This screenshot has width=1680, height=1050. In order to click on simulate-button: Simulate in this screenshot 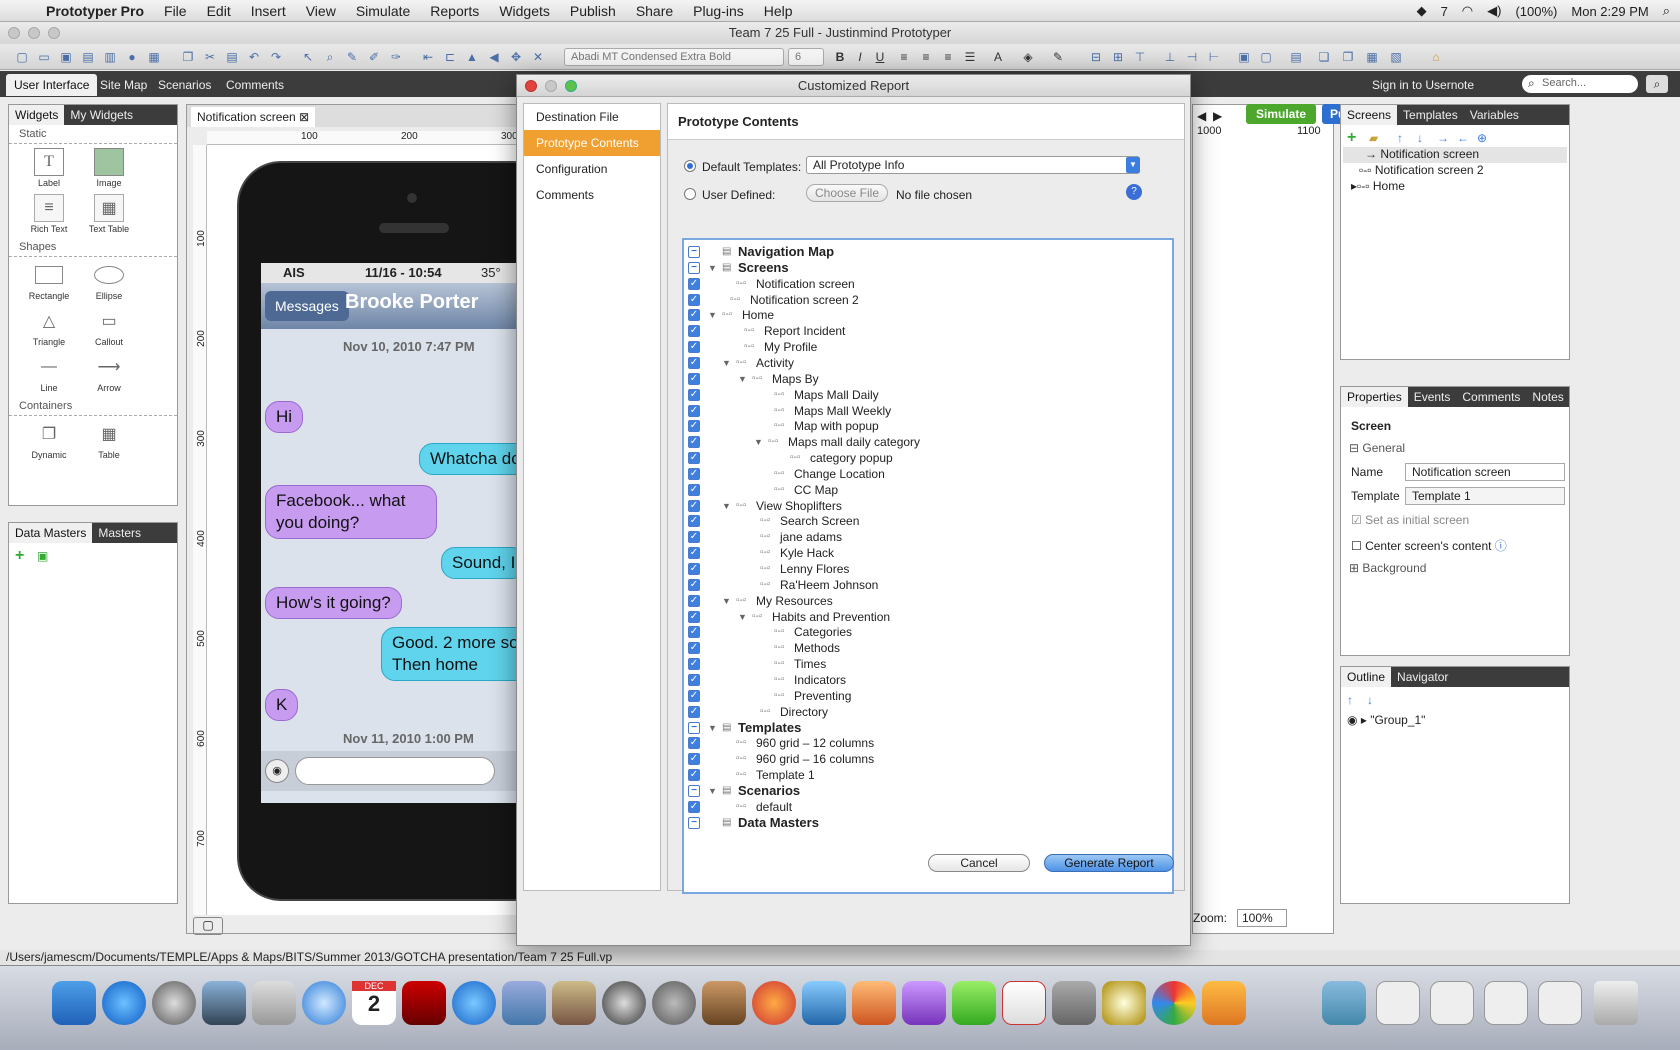, I will do `click(1281, 114)`.